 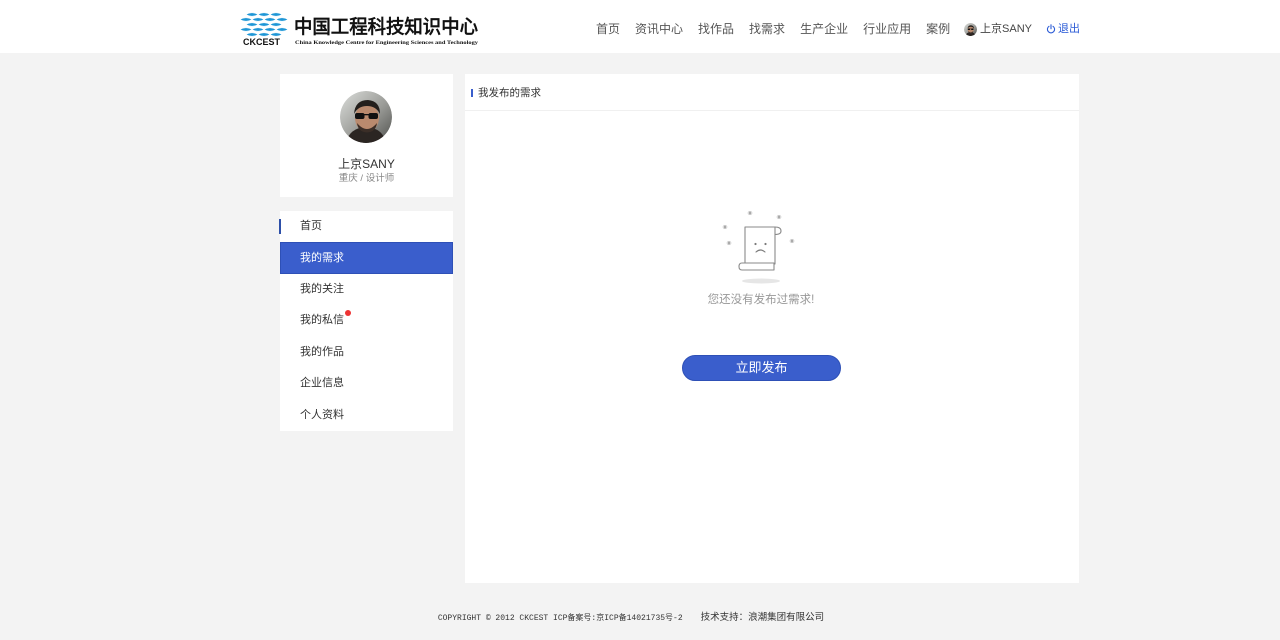 What do you see at coordinates (366, 415) in the screenshot?
I see `sidebar-item-personal-profile: 个人资料` at bounding box center [366, 415].